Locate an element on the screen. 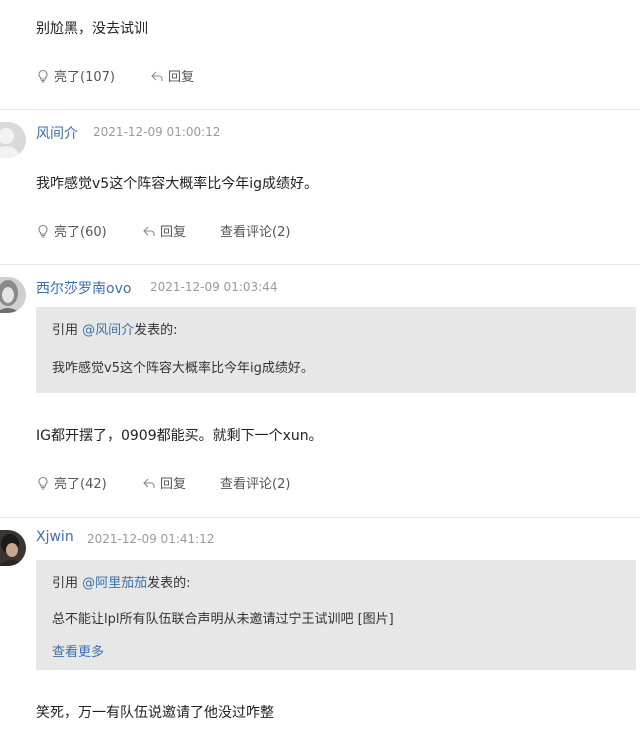  quote-text: 总不能让lpl所有队伍联合声明从未邀请过宁王试训吧 [图片] is located at coordinates (223, 619).